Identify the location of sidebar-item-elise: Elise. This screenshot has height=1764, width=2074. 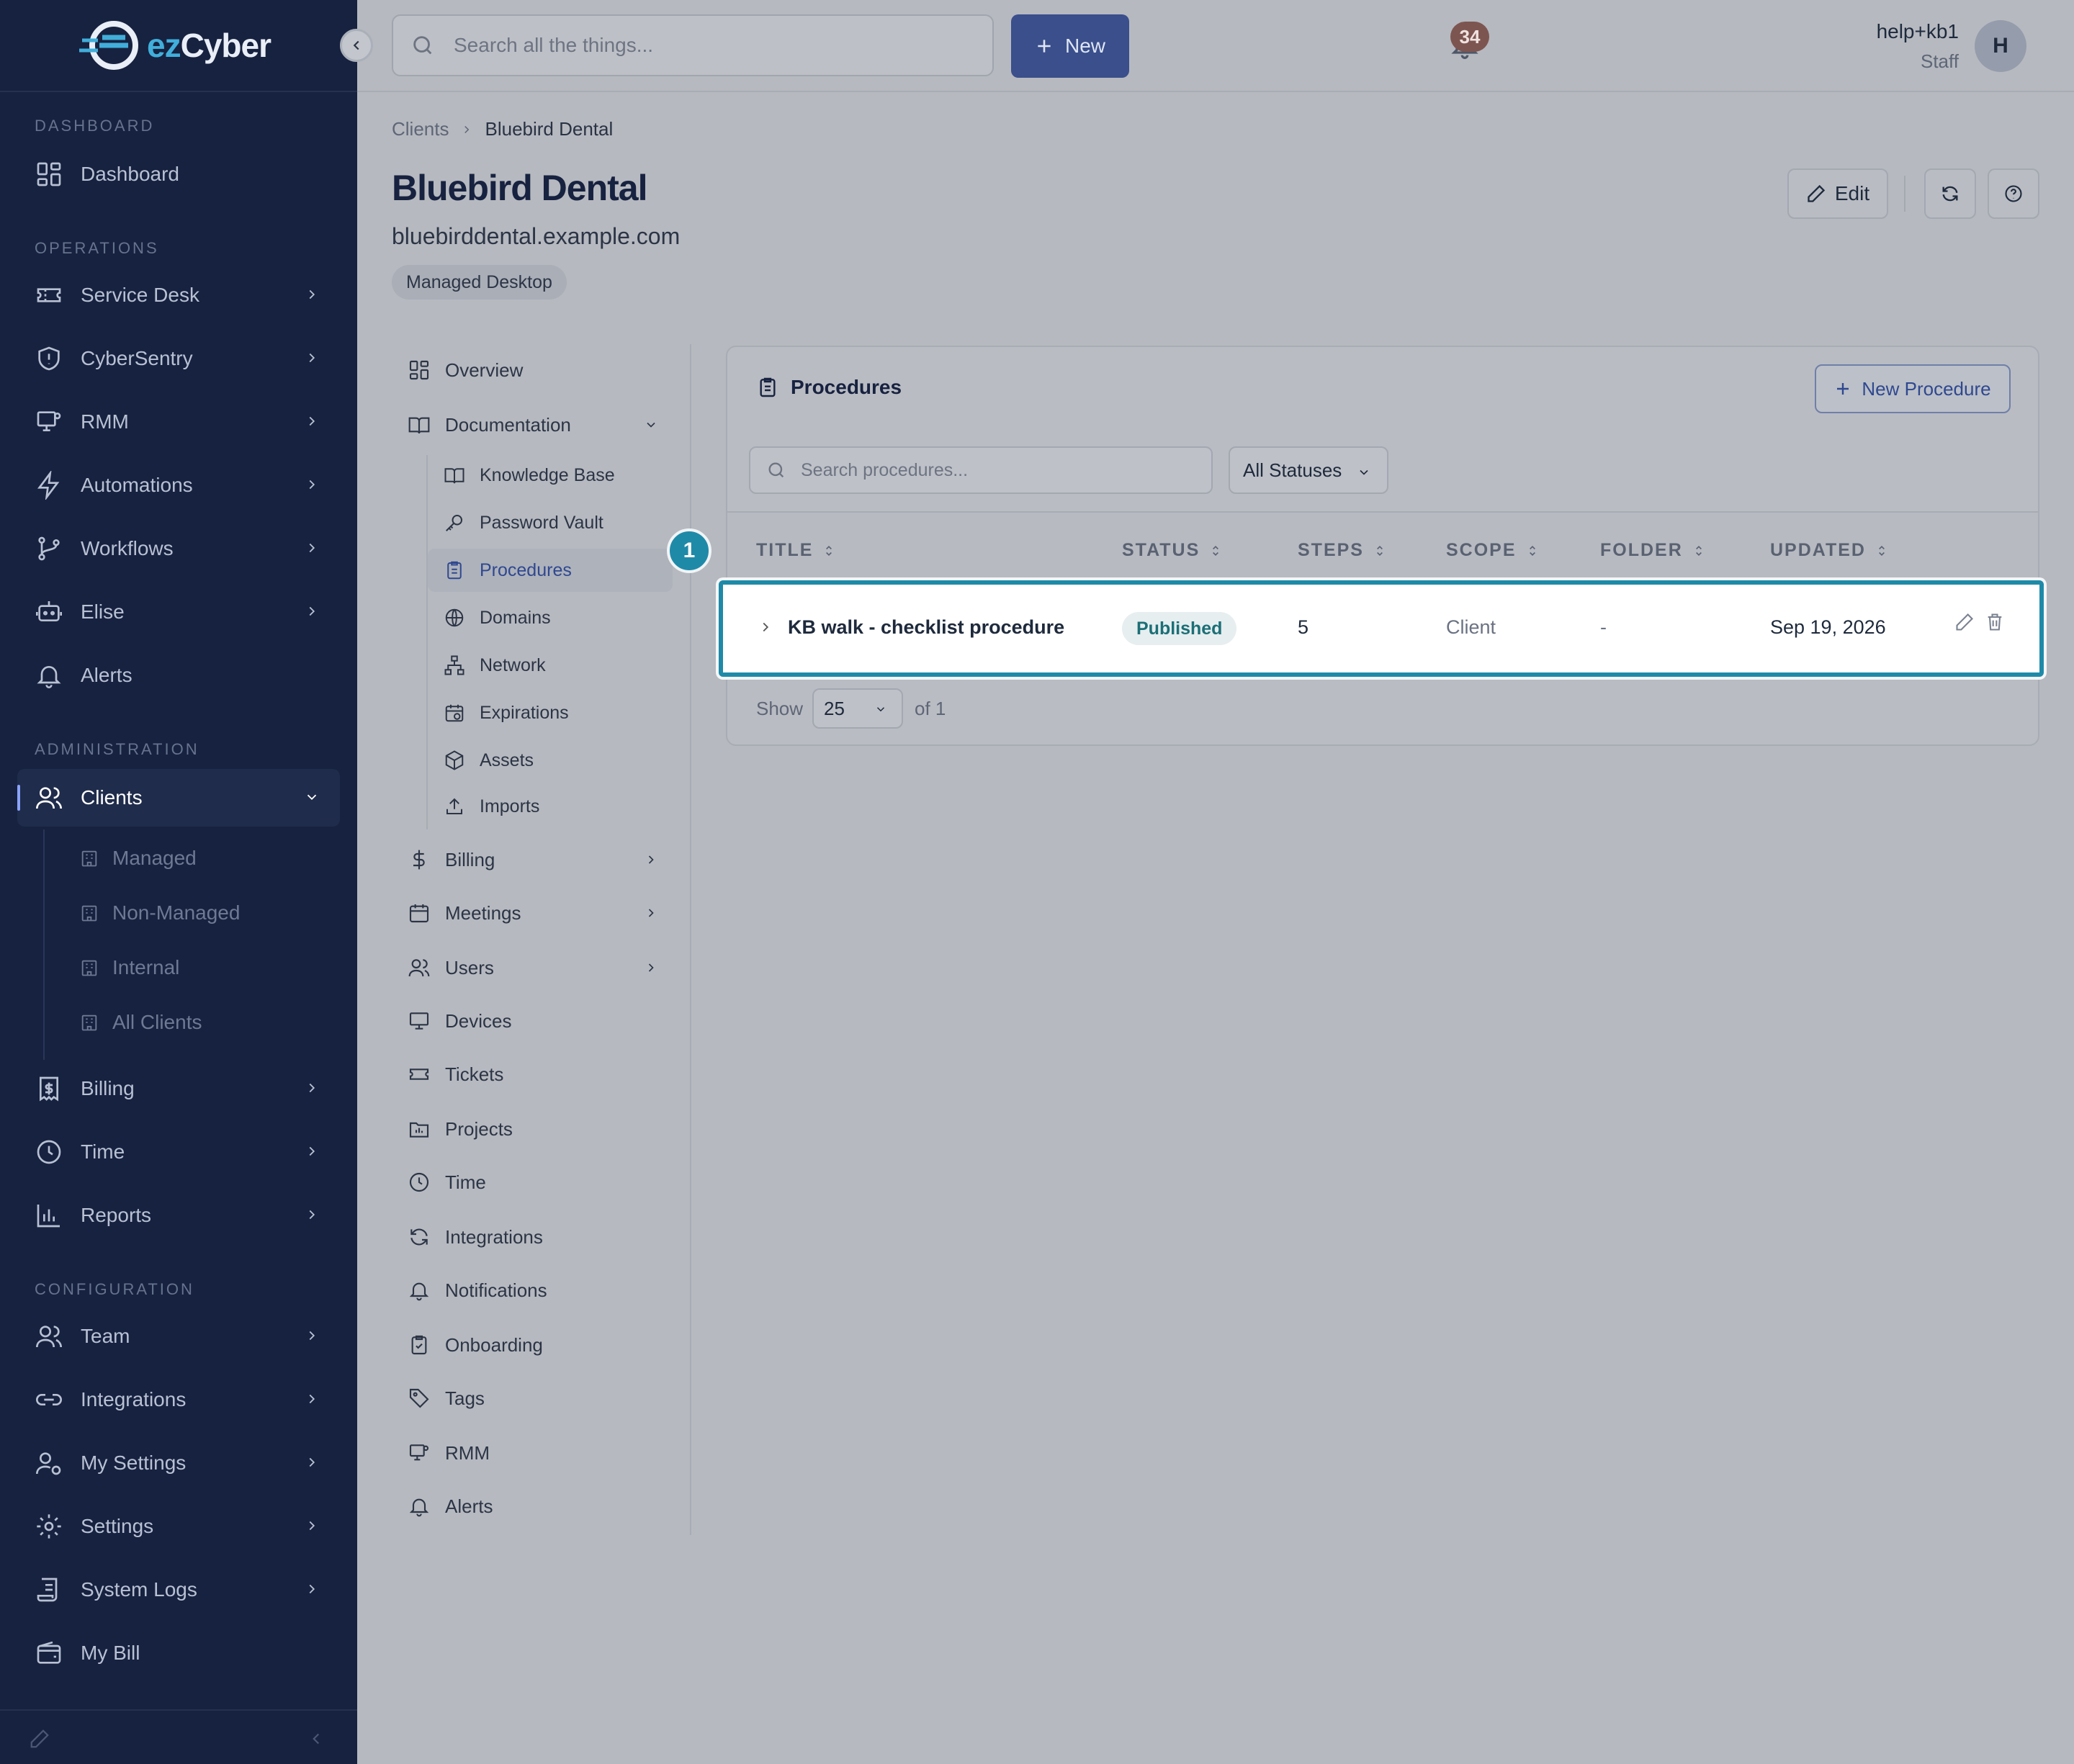
(178, 612).